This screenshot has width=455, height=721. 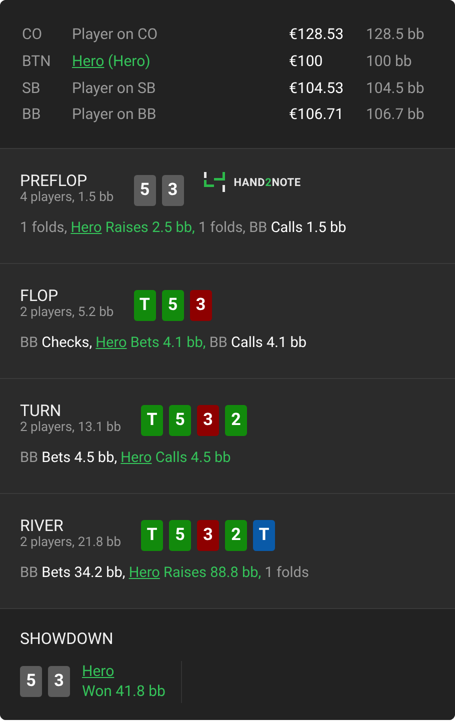 I want to click on logo-icon, so click(x=215, y=182).